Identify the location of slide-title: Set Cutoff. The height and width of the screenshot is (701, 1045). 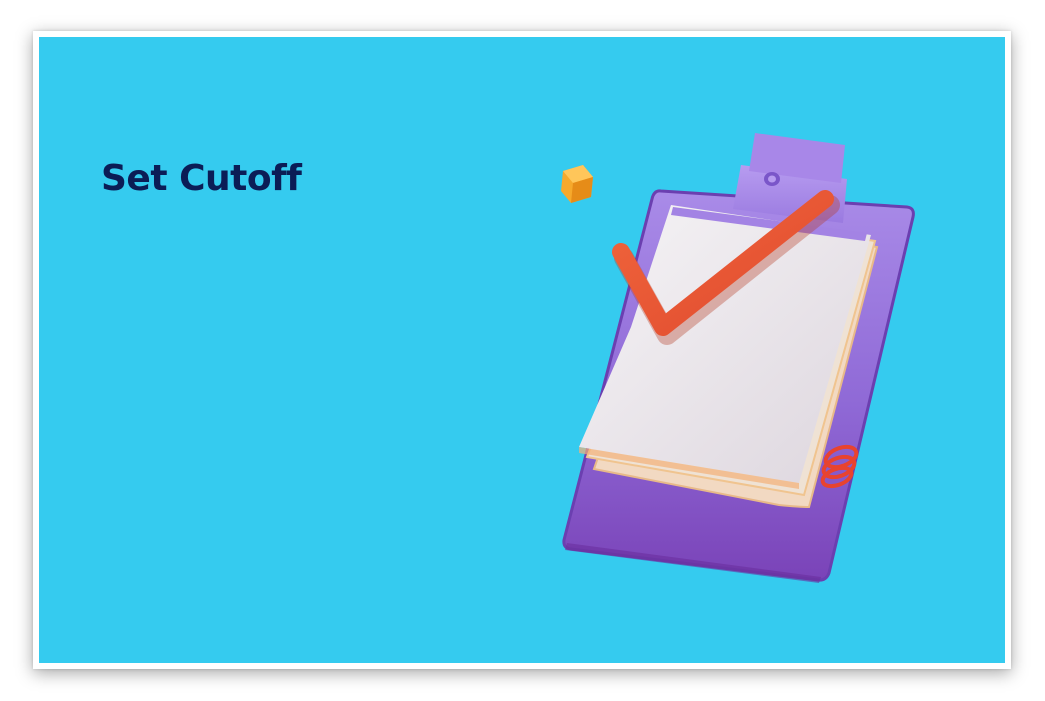
(201, 178).